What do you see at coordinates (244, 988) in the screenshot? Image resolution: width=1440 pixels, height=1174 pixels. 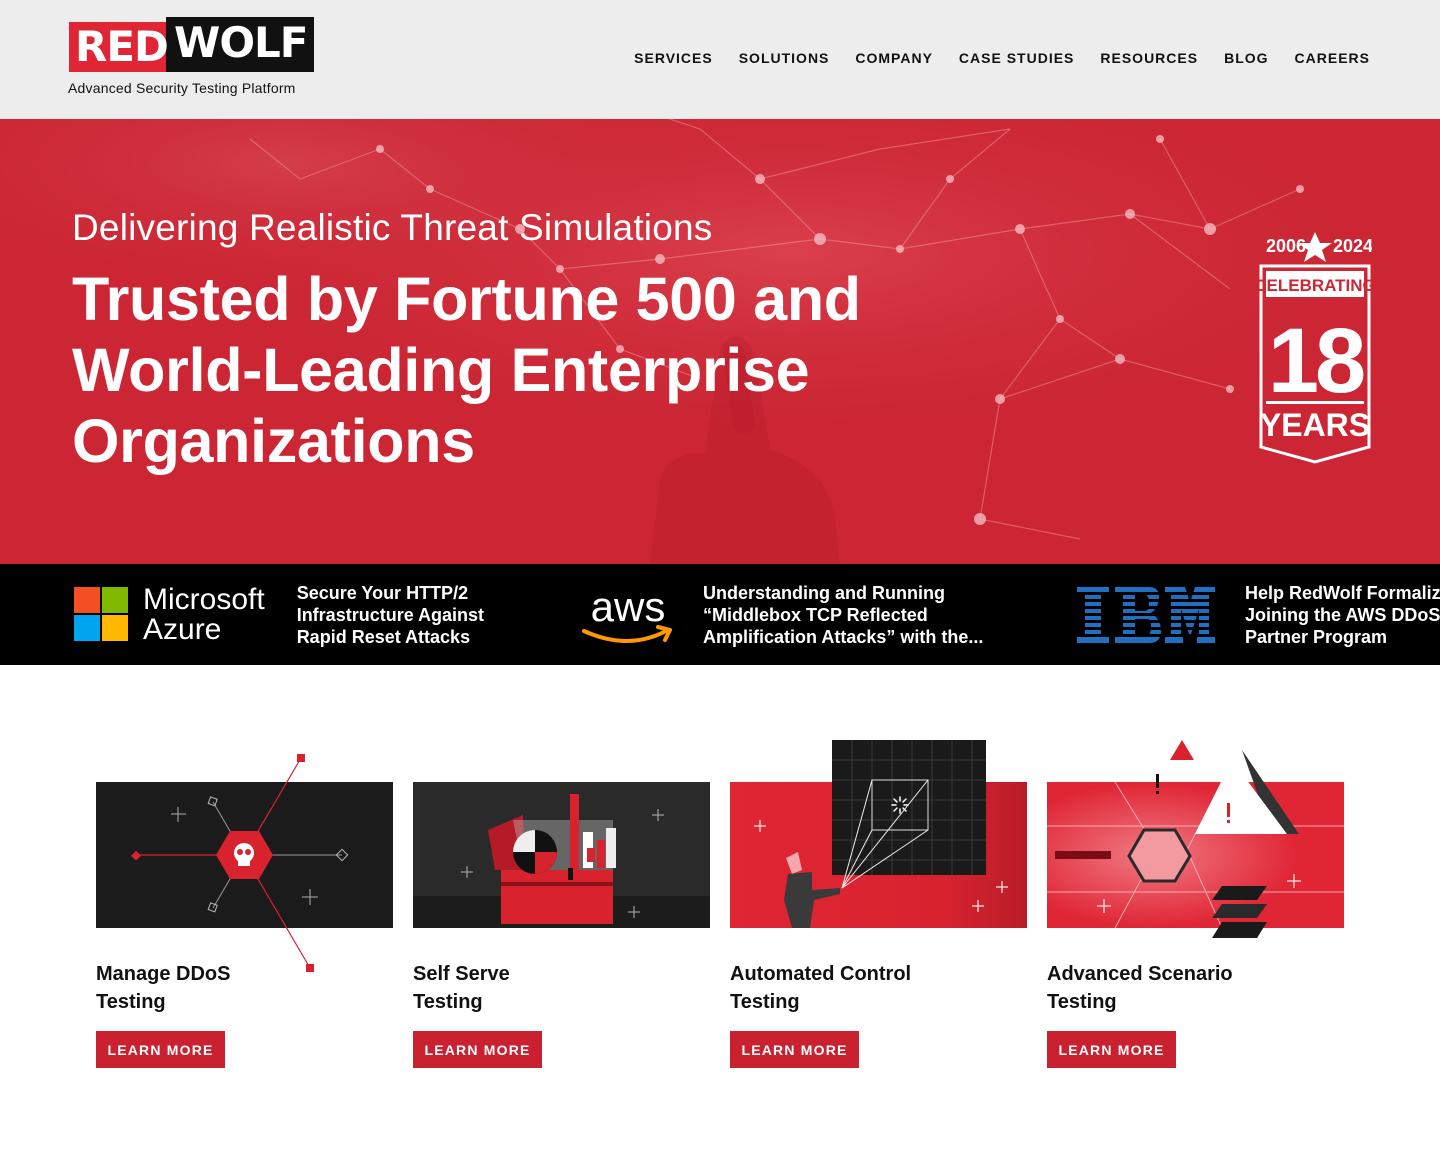 I see `card-title-manage-ddos: Manage DDoS Testing` at bounding box center [244, 988].